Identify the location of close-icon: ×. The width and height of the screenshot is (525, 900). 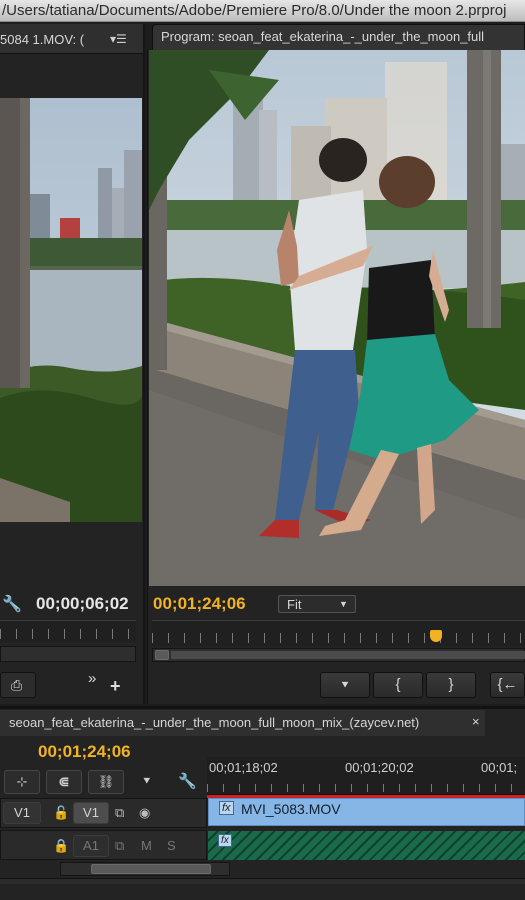
(476, 721).